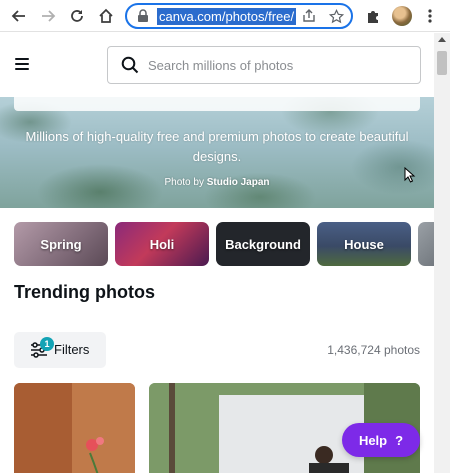 This screenshot has height=473, width=450. I want to click on filters-button: 1 Filters, so click(60, 350).